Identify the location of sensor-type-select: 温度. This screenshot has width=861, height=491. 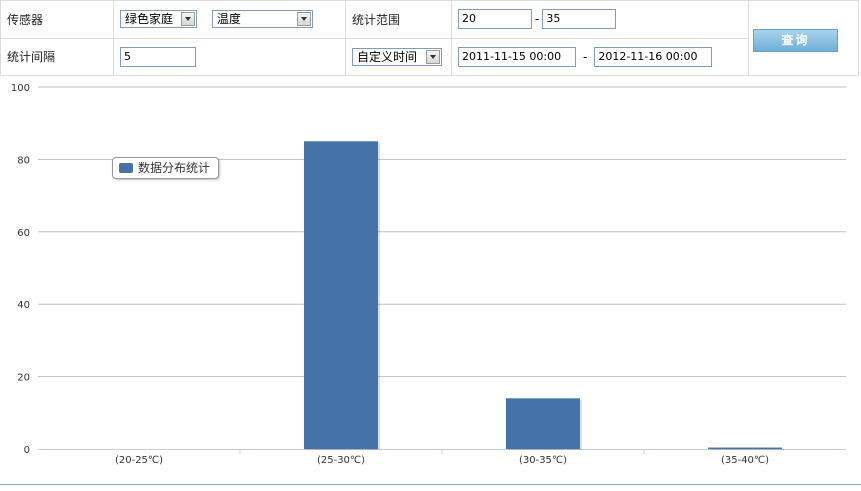
(262, 19).